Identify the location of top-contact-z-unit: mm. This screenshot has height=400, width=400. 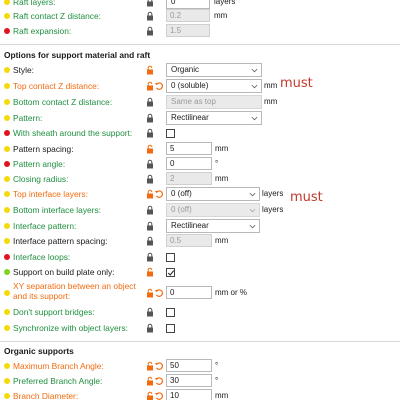
(271, 85).